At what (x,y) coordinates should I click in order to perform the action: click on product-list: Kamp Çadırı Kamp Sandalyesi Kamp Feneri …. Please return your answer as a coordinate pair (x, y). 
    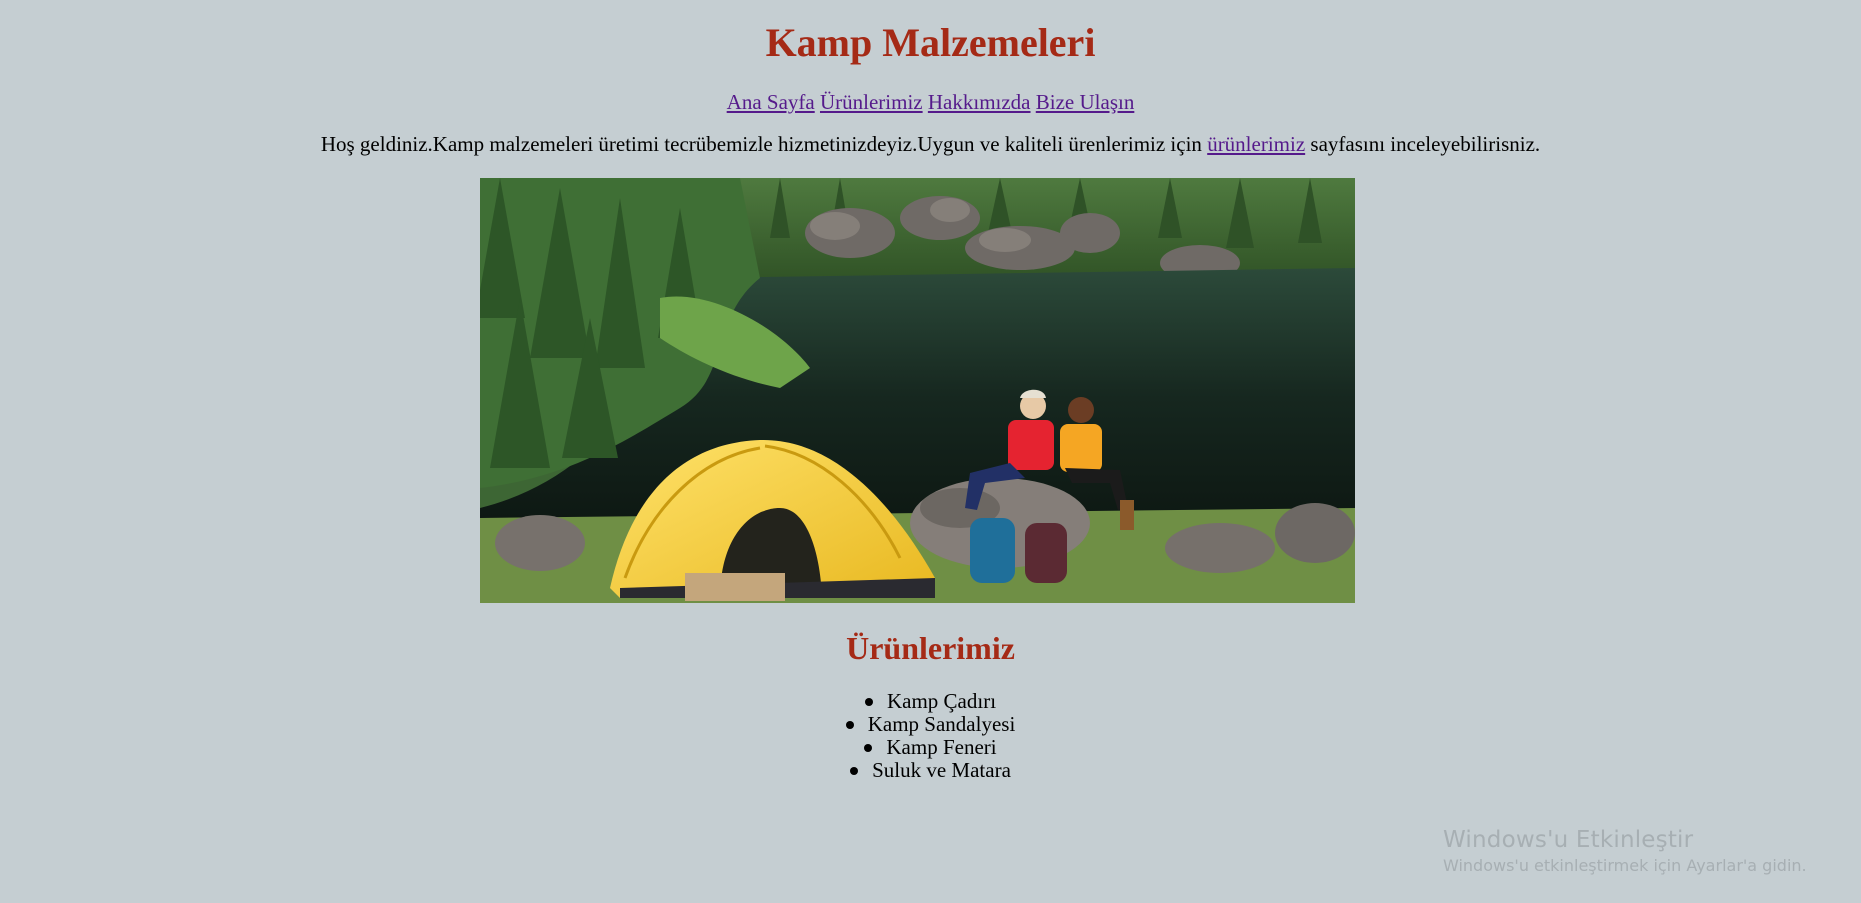
    Looking at the image, I should click on (930, 736).